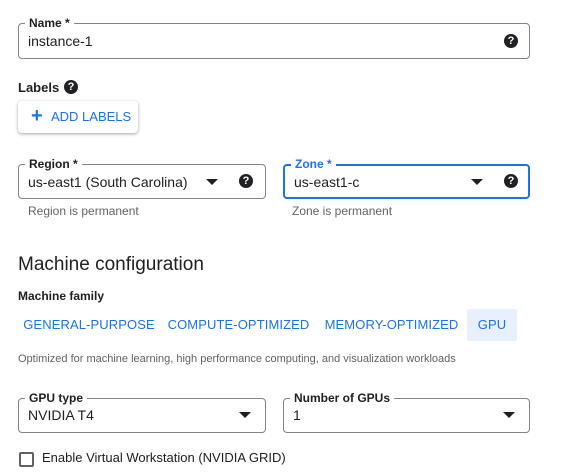 This screenshot has width=564, height=473. What do you see at coordinates (406, 411) in the screenshot?
I see `num-gpus-select: Number of GPUs 1` at bounding box center [406, 411].